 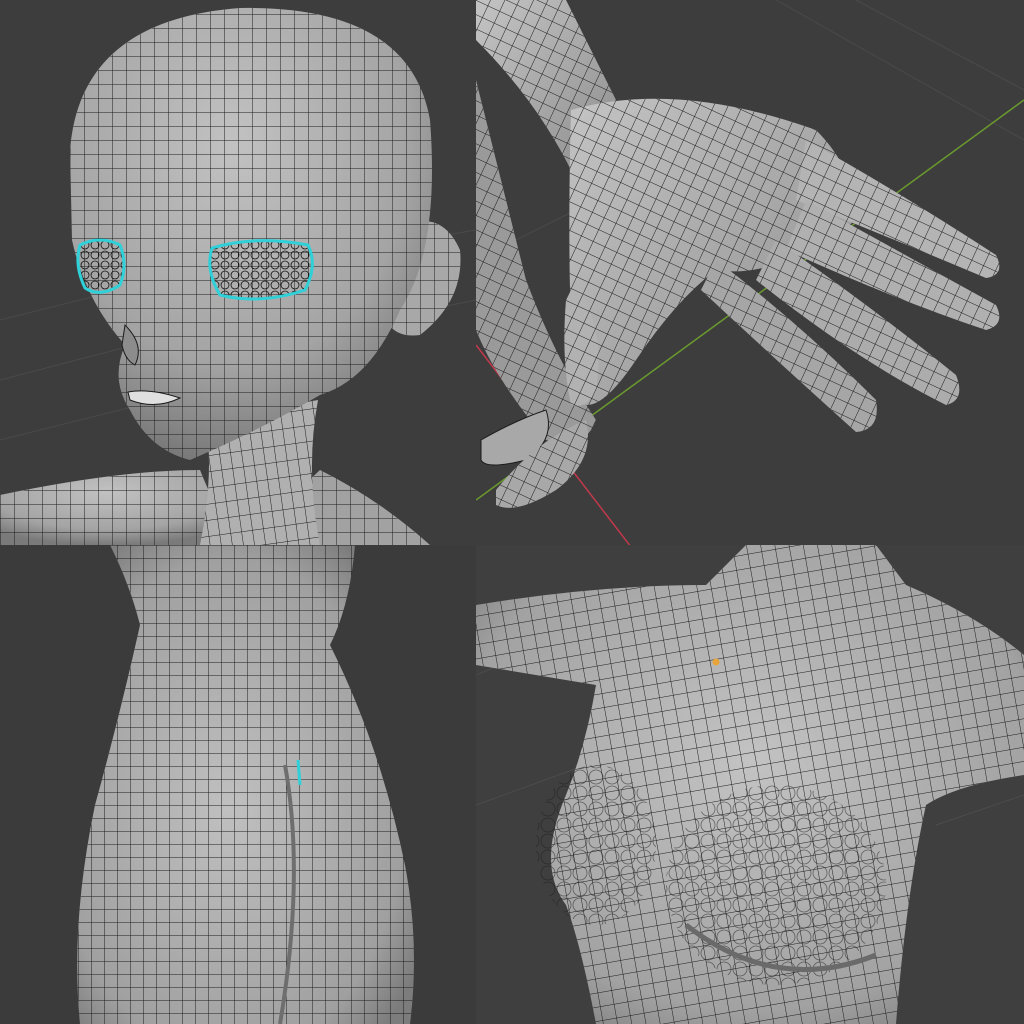 I want to click on selected-vertex, so click(x=716, y=662).